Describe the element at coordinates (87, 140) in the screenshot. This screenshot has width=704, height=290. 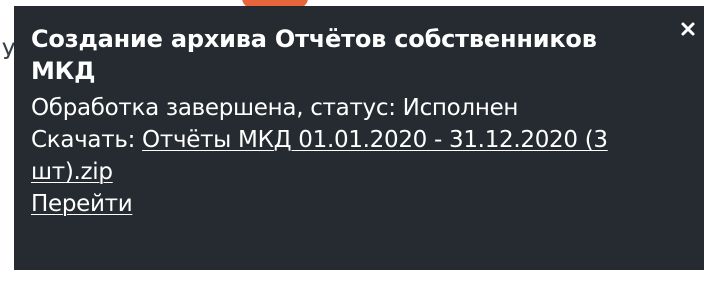
I see `download-label: Скачать:` at that location.